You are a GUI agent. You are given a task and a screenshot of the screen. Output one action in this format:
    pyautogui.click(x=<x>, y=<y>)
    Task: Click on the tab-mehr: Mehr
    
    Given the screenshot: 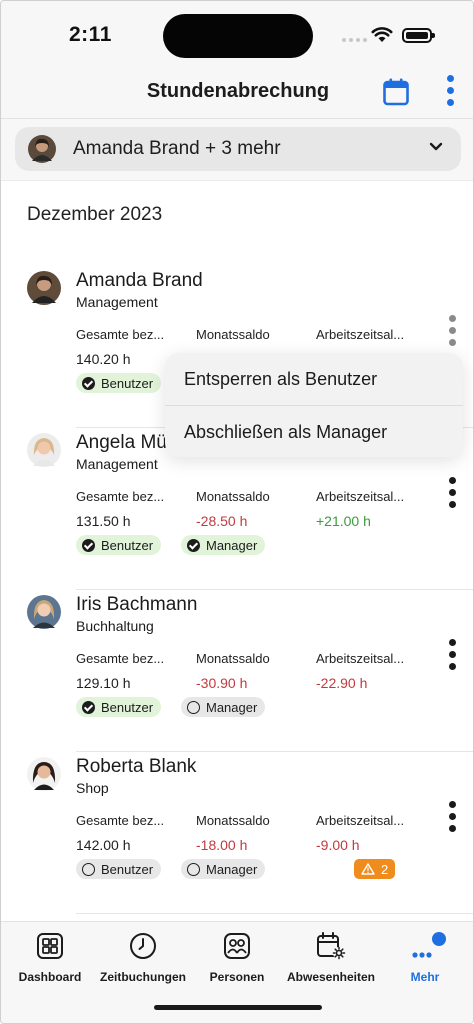 What is the action you would take?
    pyautogui.click(x=425, y=958)
    